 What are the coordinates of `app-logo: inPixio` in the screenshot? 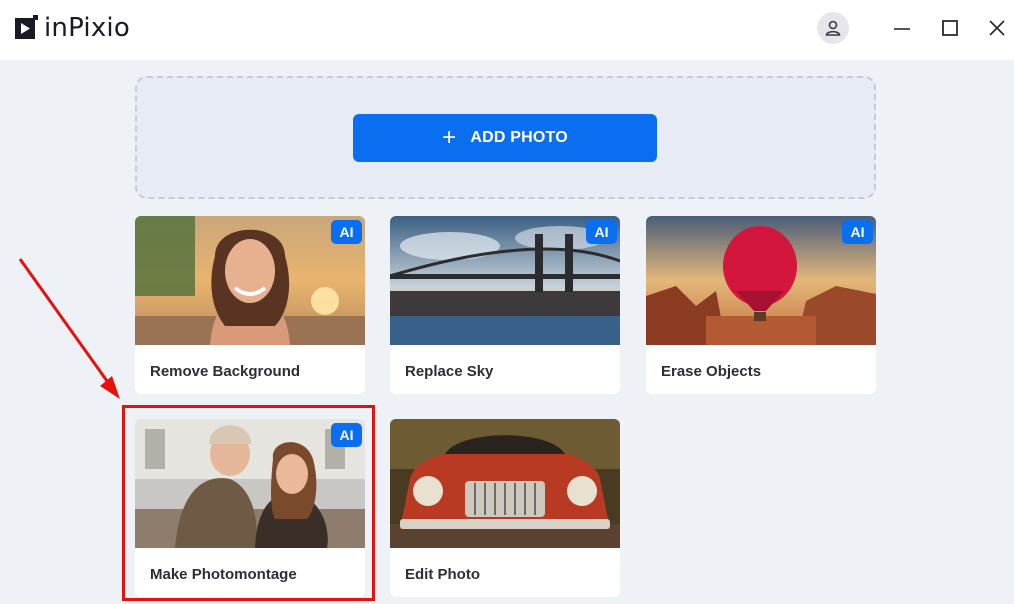 It's located at (72, 28).